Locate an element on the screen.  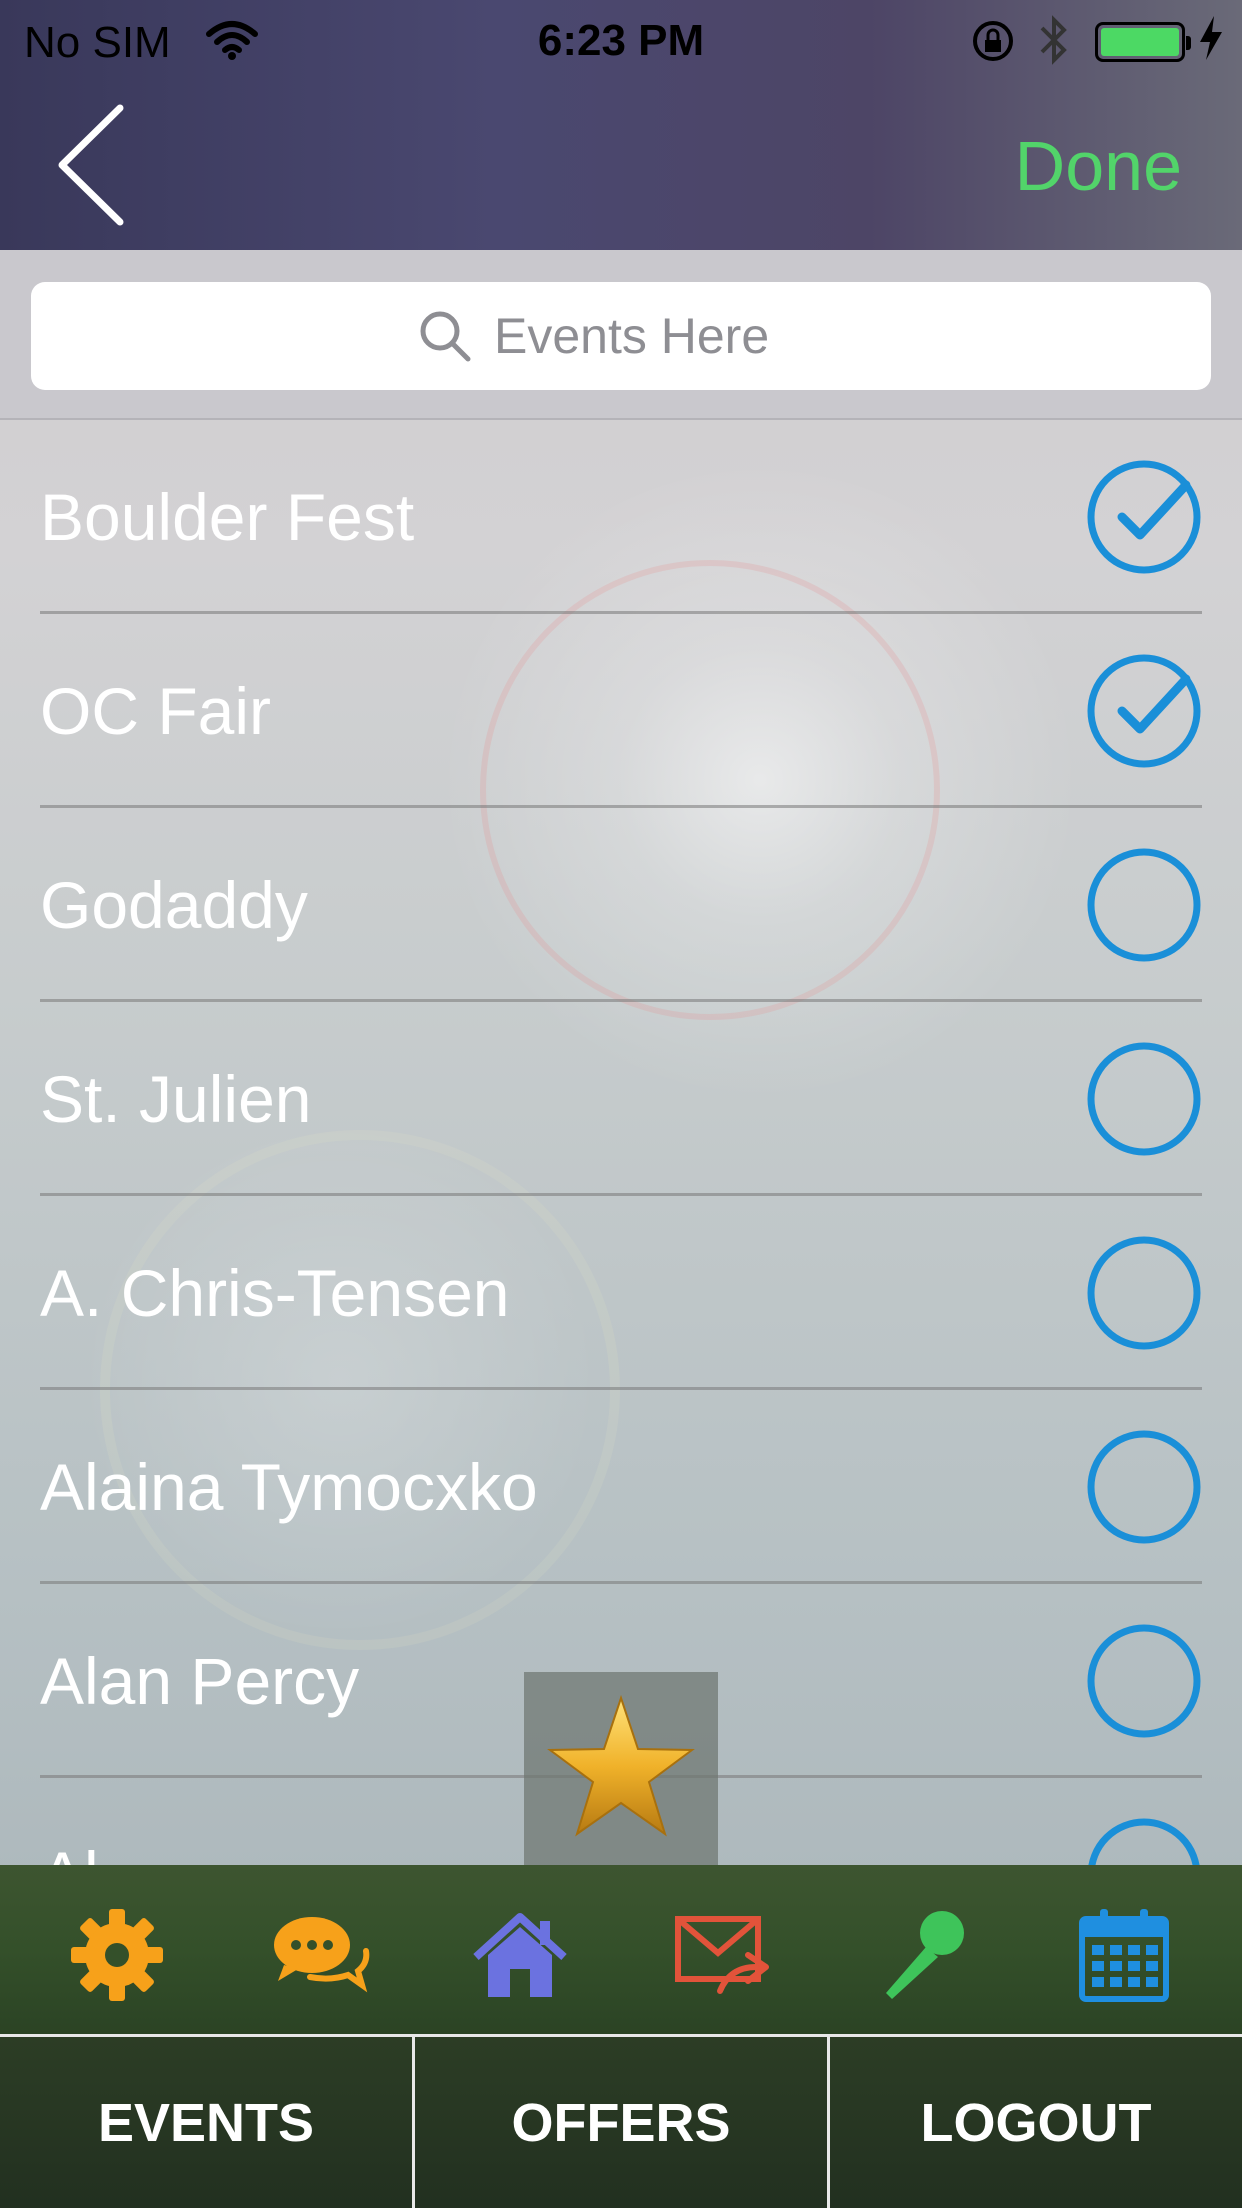
event-name: OC Fair is located at coordinates (155, 711).